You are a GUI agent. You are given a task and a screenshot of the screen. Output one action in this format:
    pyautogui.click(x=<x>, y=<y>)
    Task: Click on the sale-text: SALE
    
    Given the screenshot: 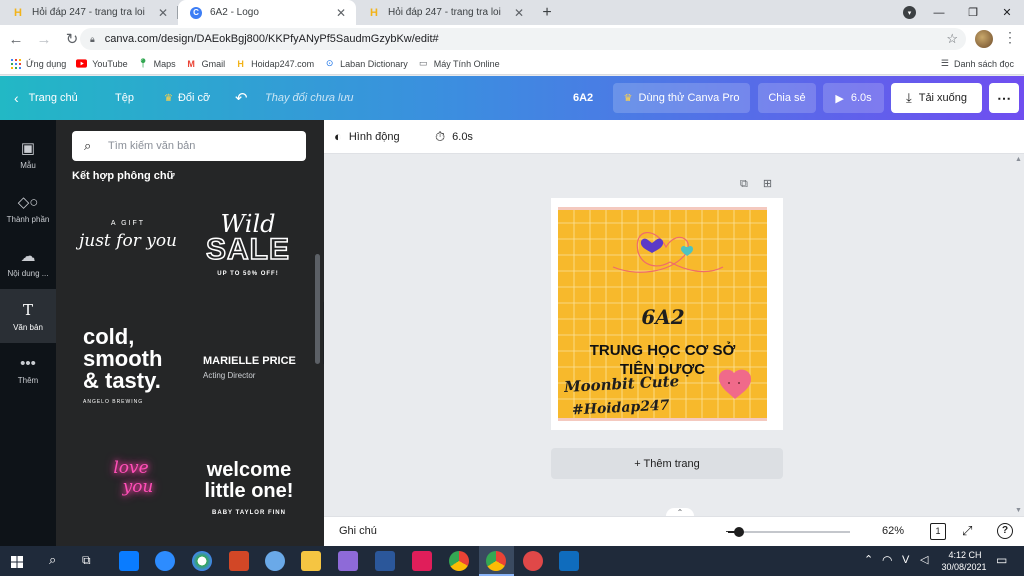 What is the action you would take?
    pyautogui.click(x=247, y=249)
    